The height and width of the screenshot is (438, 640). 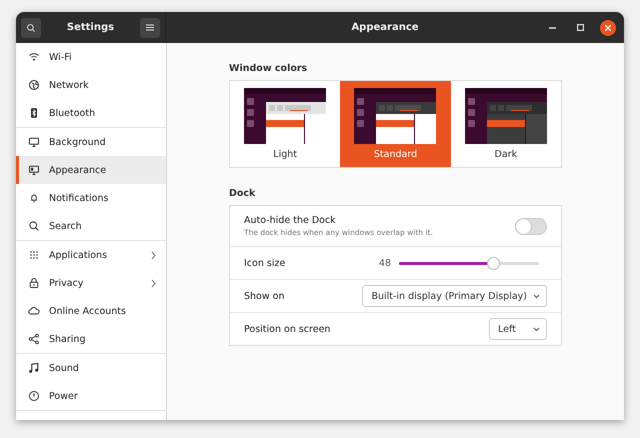 What do you see at coordinates (384, 263) in the screenshot?
I see `slider-value: 48` at bounding box center [384, 263].